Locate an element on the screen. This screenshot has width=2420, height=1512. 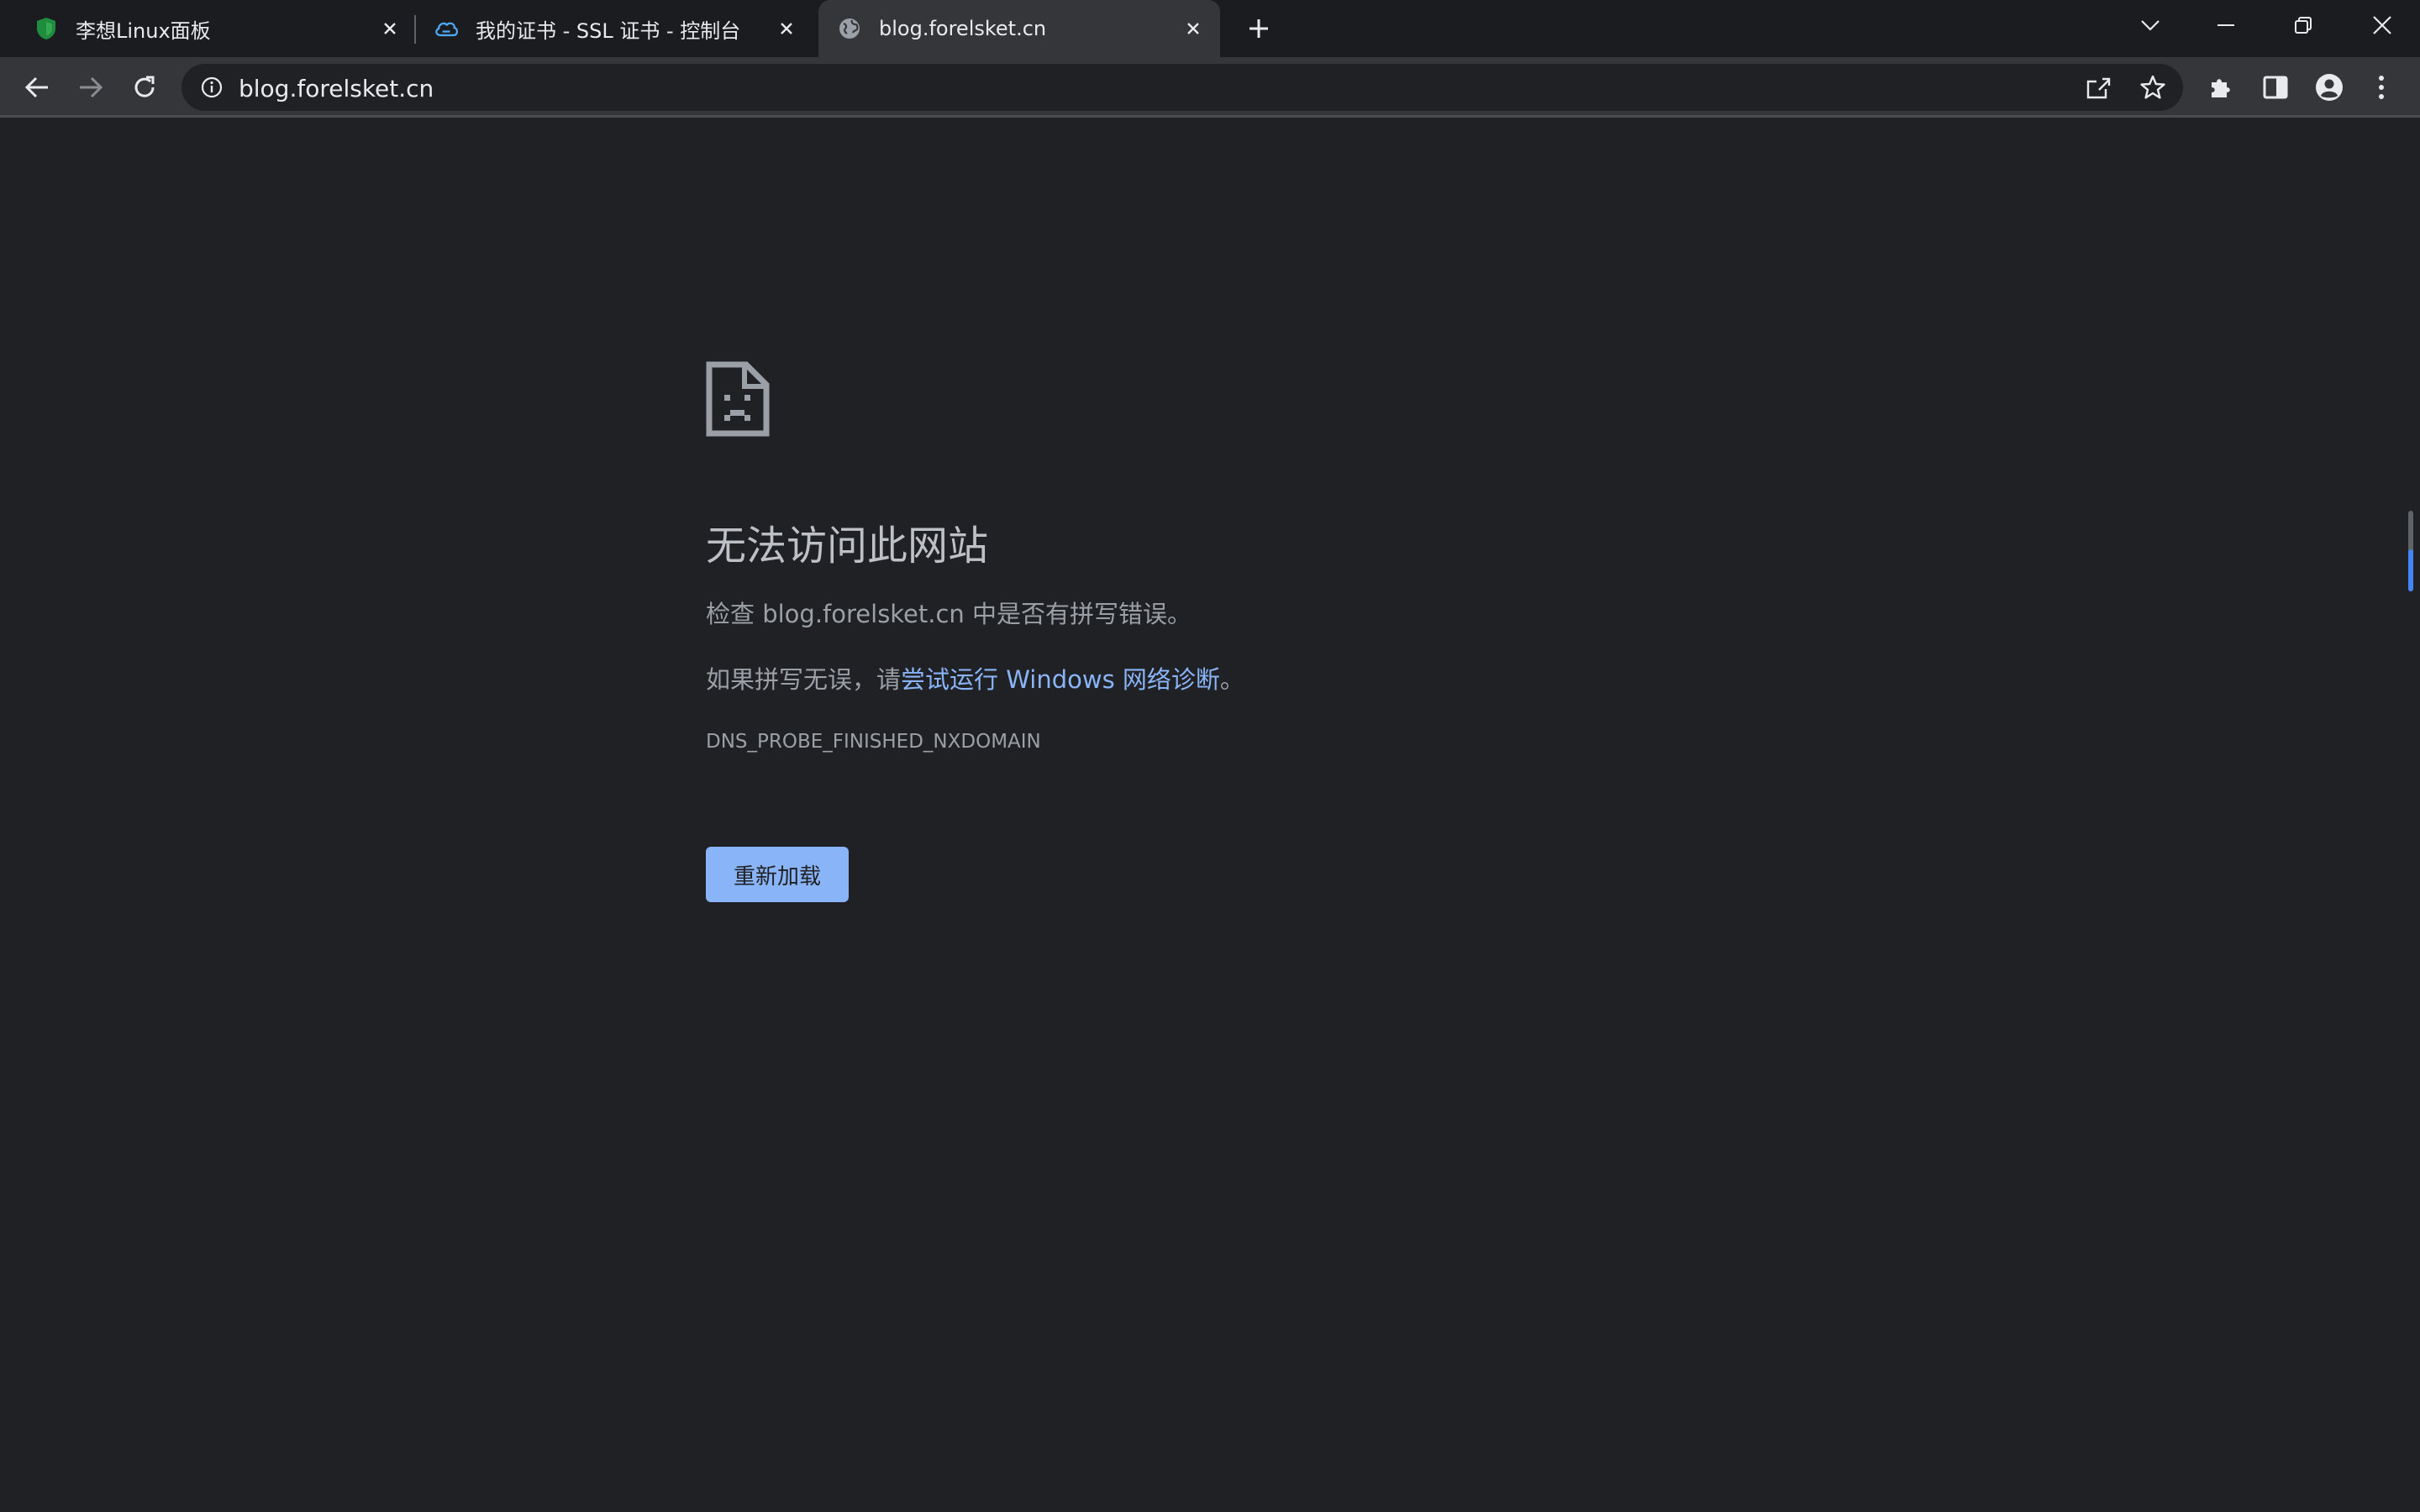
diagnostics-suffix: 。 is located at coordinates (1231, 679).